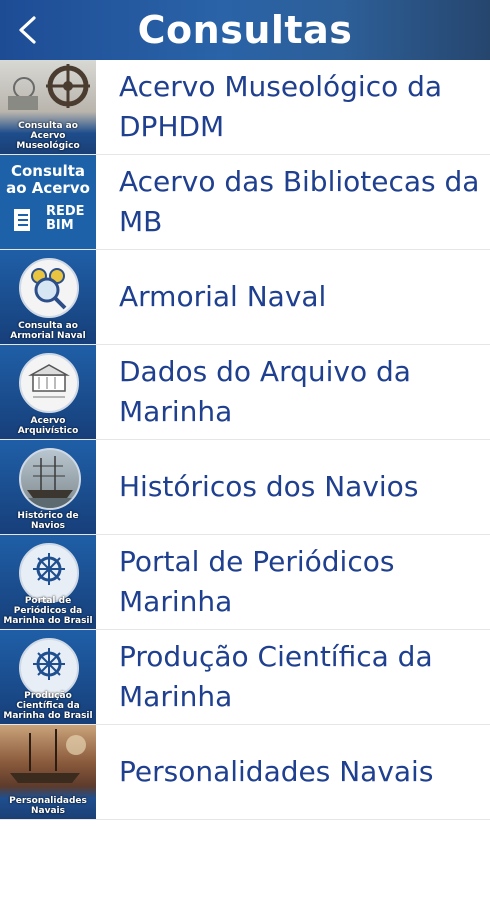 Image resolution: width=490 pixels, height=900 pixels. What do you see at coordinates (276, 676) in the screenshot?
I see `list-item-label: Produção Científica da Marinha` at bounding box center [276, 676].